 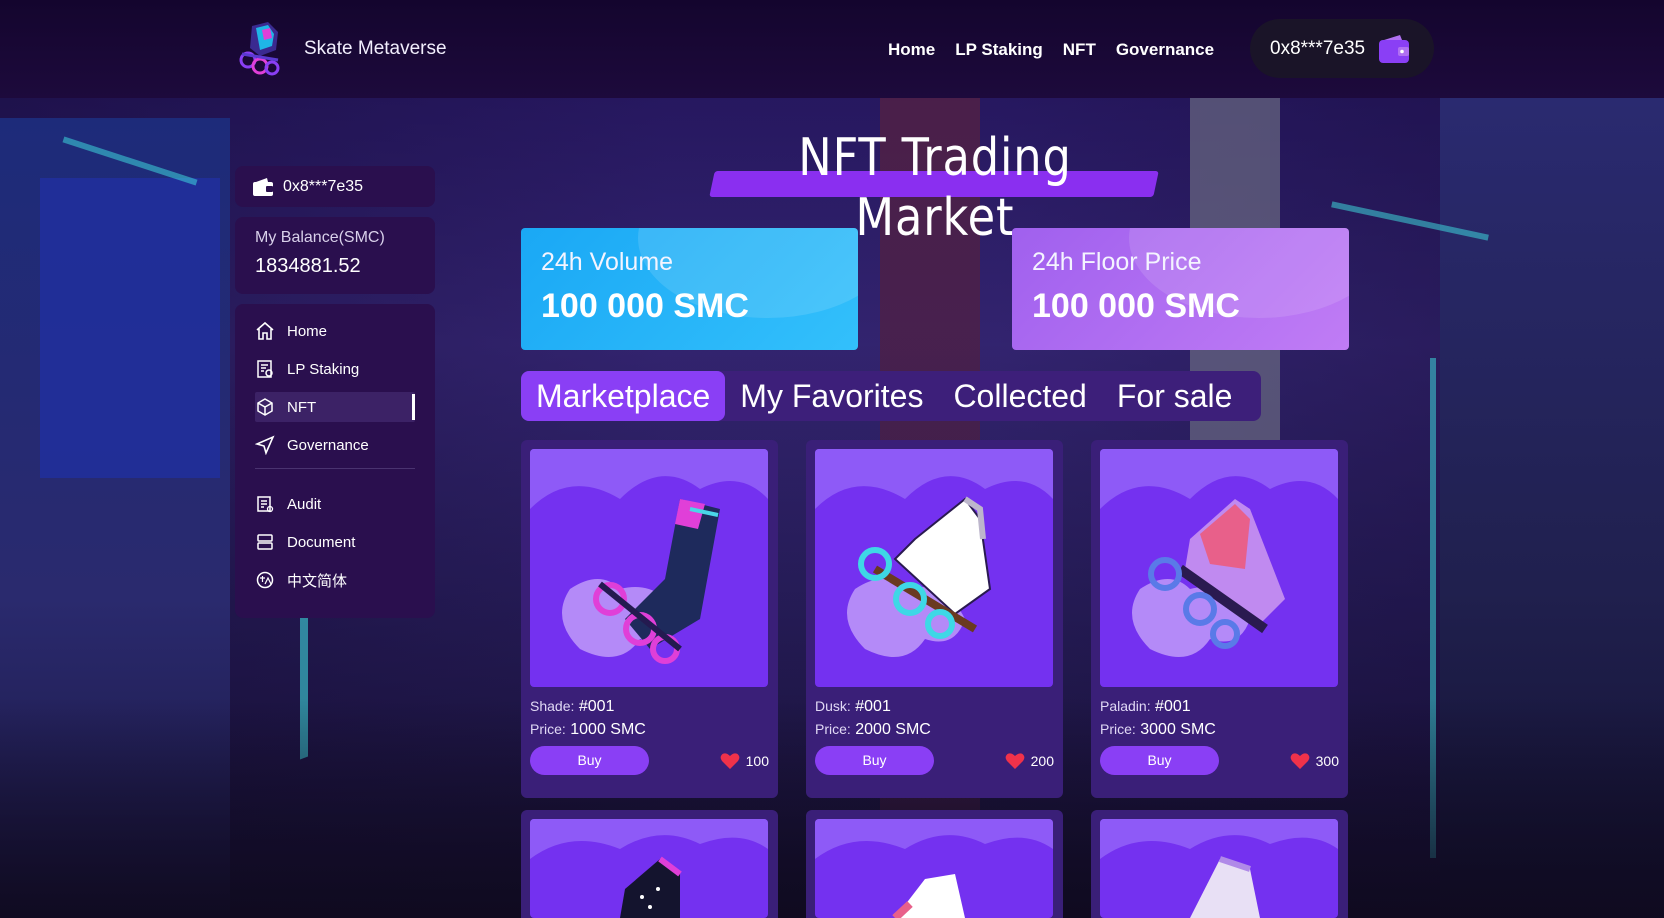 What do you see at coordinates (1327, 761) in the screenshot?
I see `like-count: 300` at bounding box center [1327, 761].